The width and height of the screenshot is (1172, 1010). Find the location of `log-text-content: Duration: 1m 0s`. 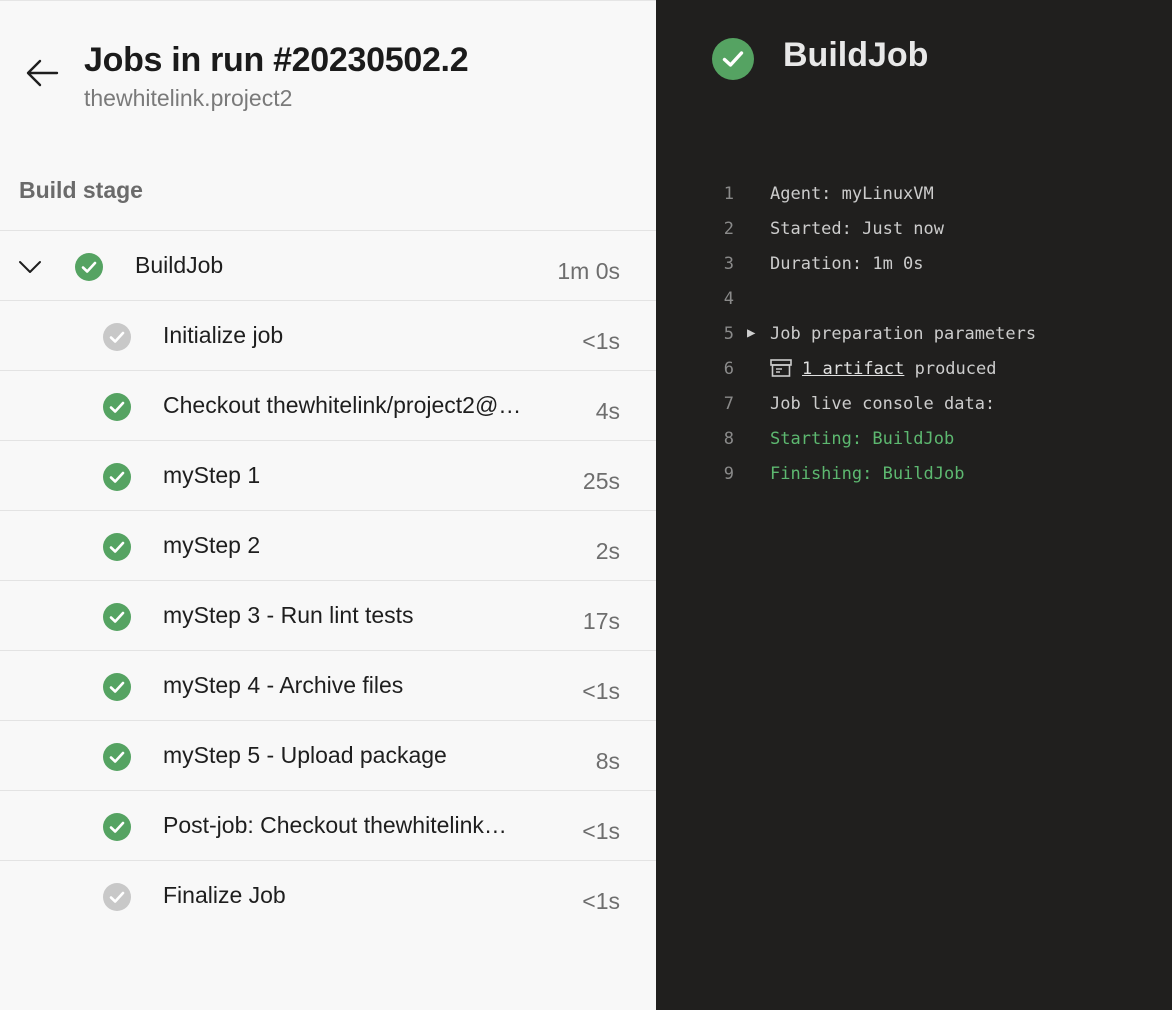

log-text-content: Duration: 1m 0s is located at coordinates (847, 264).